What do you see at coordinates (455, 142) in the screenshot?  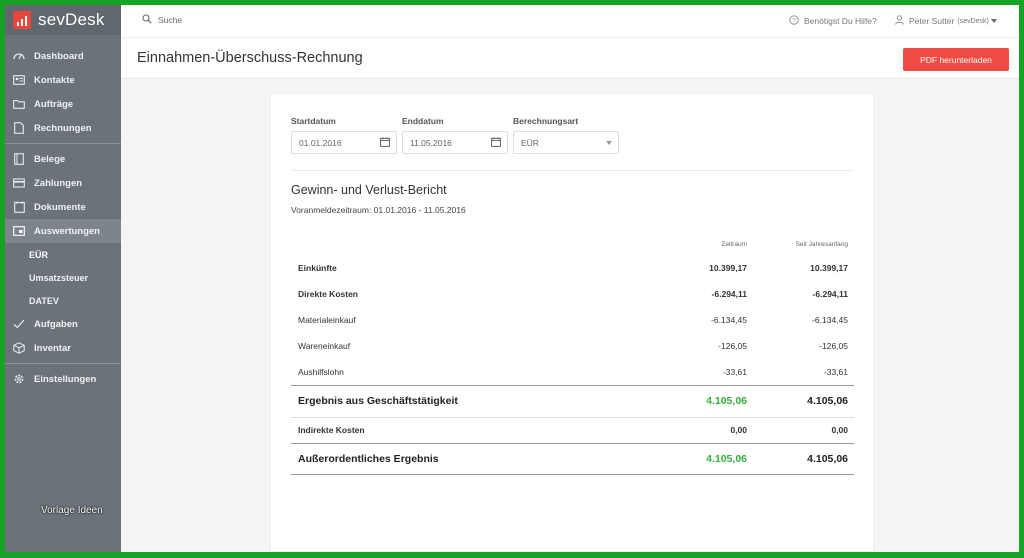 I see `end-date-input: 11.05.2016` at bounding box center [455, 142].